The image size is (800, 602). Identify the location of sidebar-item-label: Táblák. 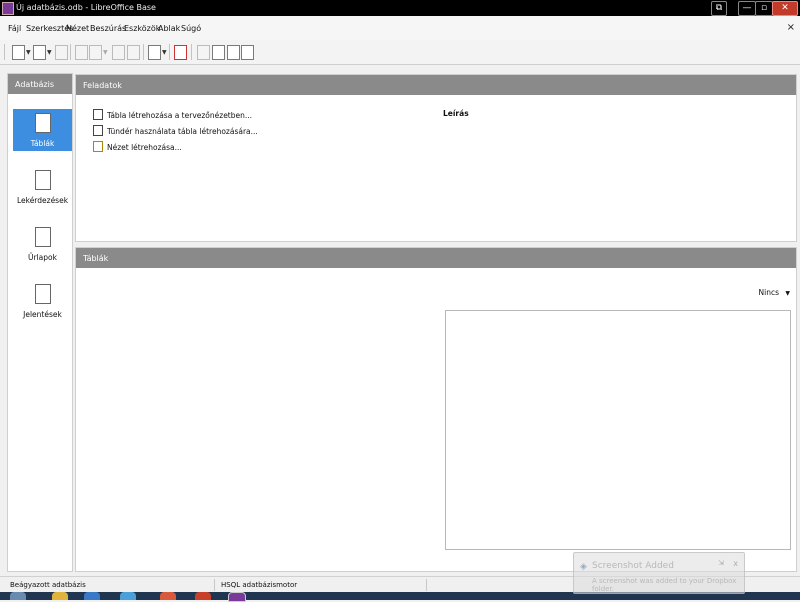
(42, 143).